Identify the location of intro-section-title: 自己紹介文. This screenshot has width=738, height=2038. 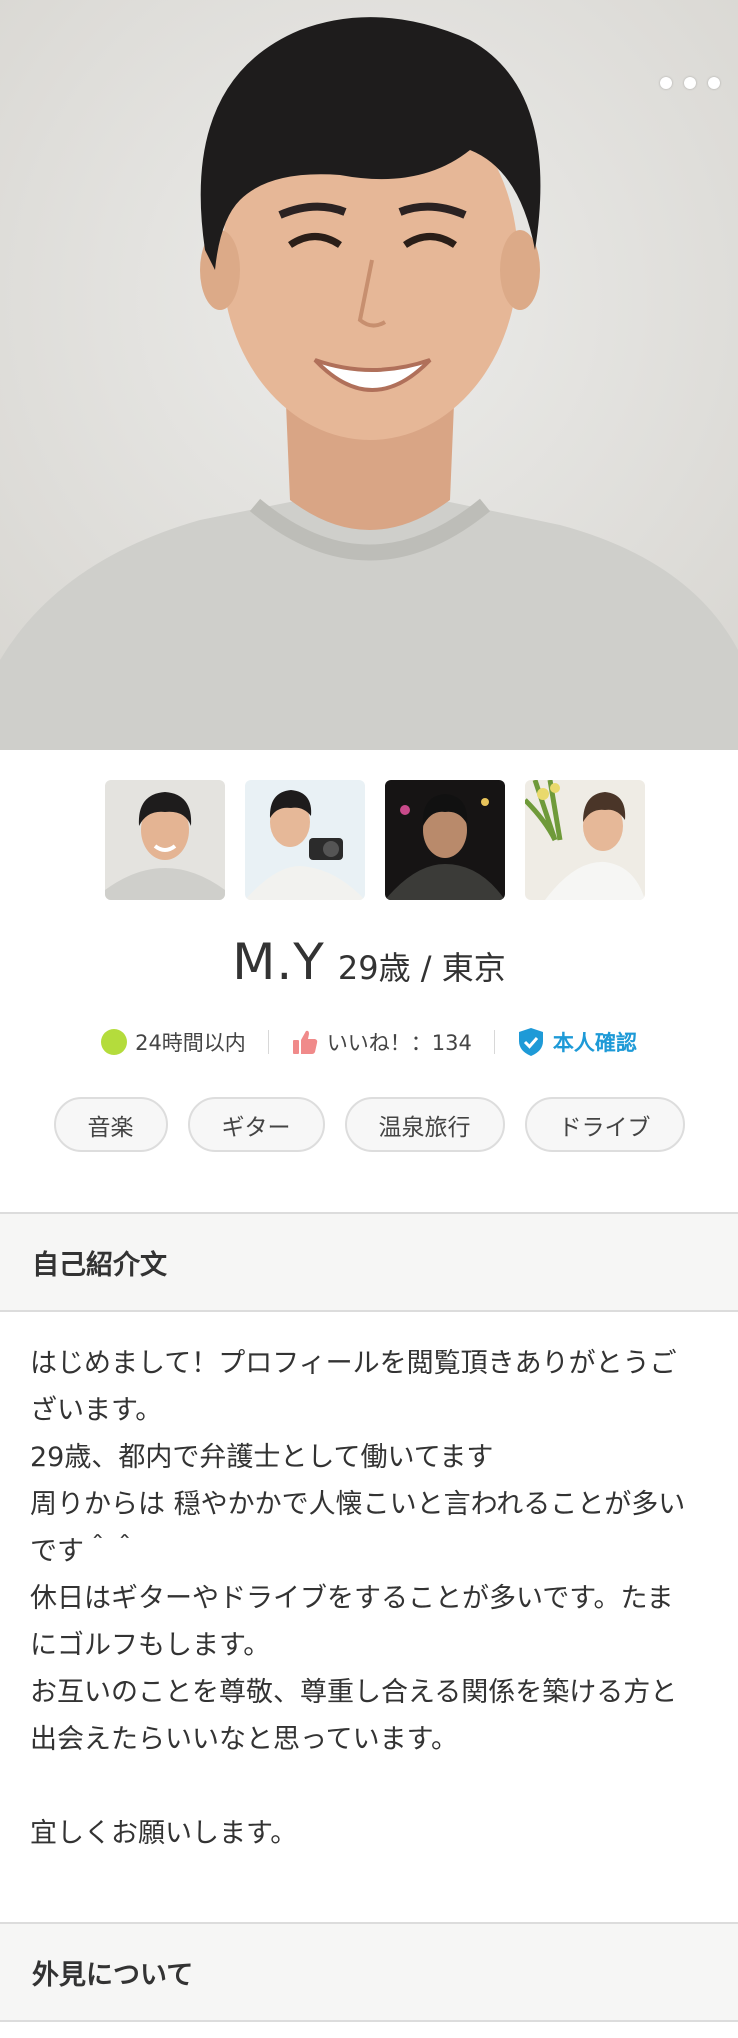
(99, 1265).